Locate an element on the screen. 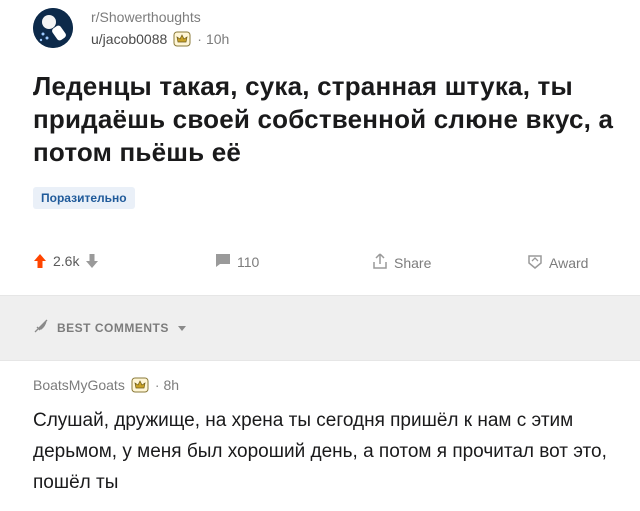 The image size is (640, 511). post-meta: u/jacob0088 · 10h is located at coordinates (160, 39).